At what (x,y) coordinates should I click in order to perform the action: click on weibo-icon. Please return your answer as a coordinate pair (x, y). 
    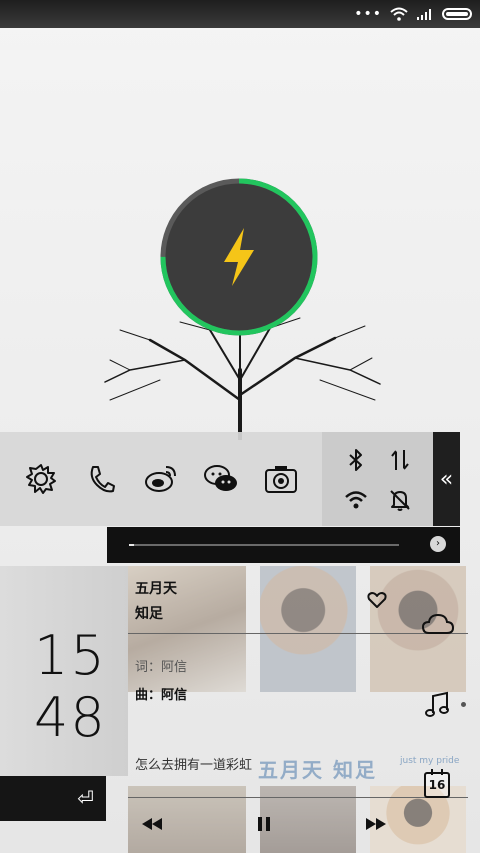
    Looking at the image, I should click on (160, 479).